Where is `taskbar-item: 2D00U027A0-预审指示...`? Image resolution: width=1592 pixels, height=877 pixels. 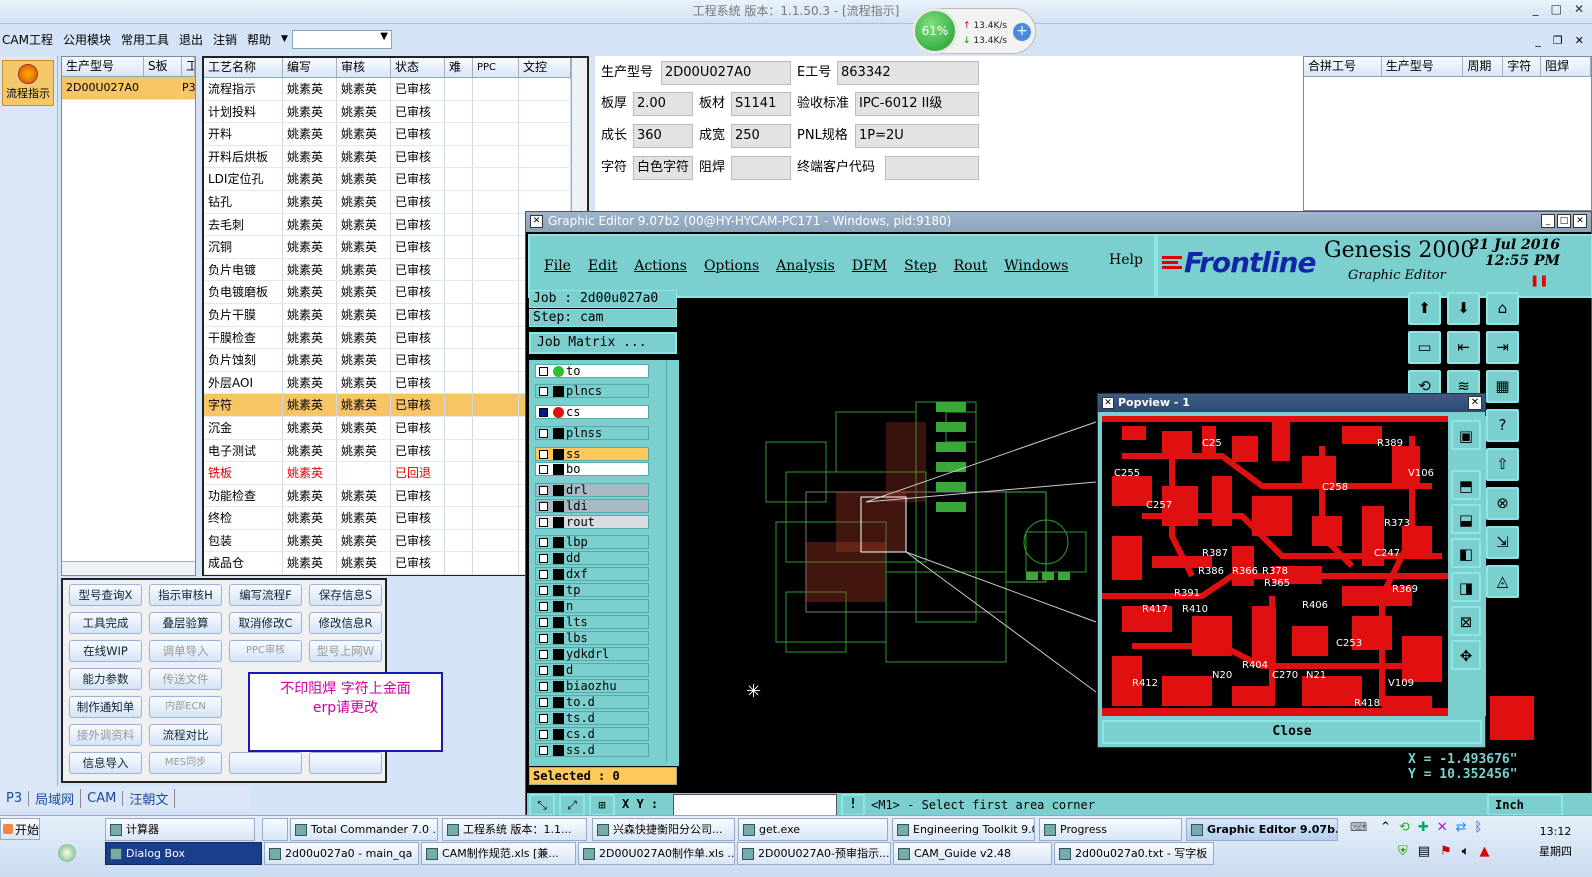 taskbar-item: 2D00U027A0-预审指示... is located at coordinates (814, 853).